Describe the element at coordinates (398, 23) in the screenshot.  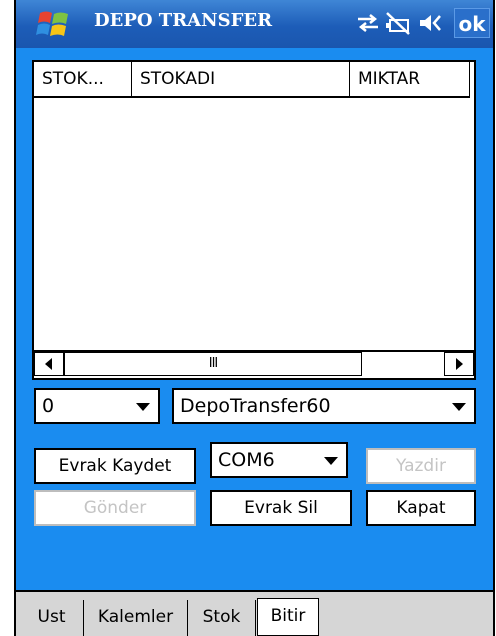
I see `battery-icon` at that location.